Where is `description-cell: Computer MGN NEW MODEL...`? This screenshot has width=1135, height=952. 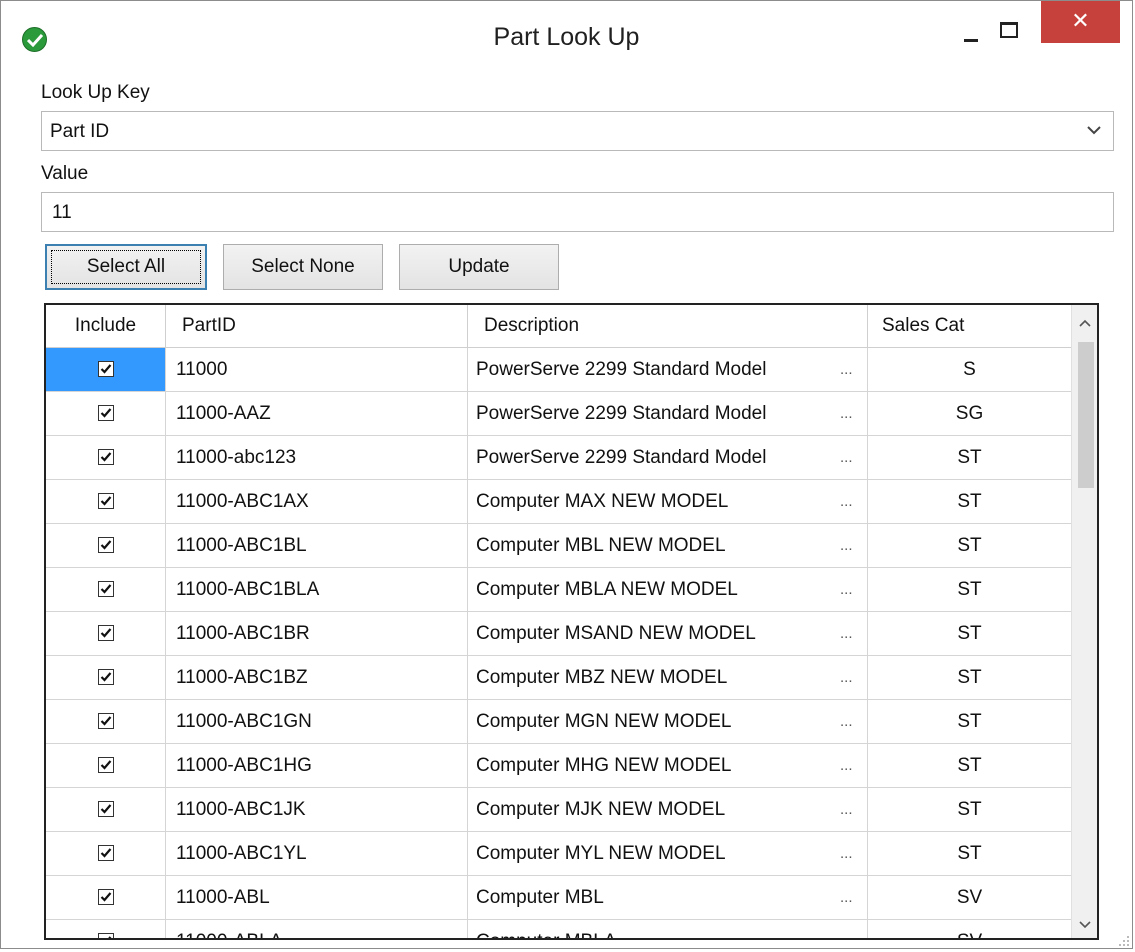
description-cell: Computer MGN NEW MODEL... is located at coordinates (668, 722).